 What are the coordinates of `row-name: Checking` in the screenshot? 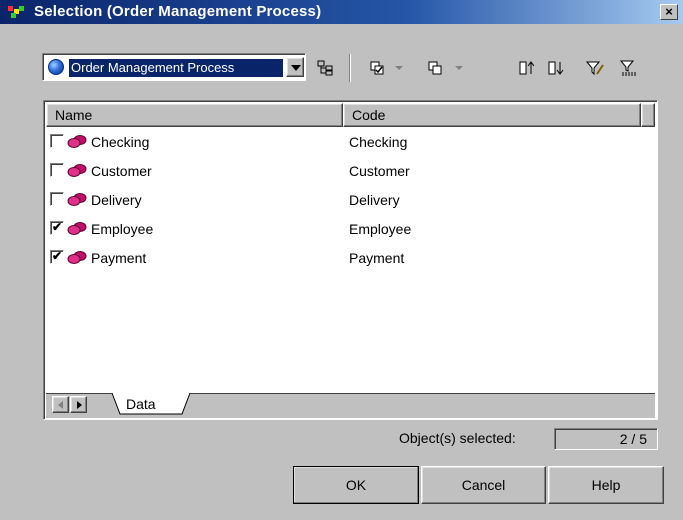 It's located at (120, 142).